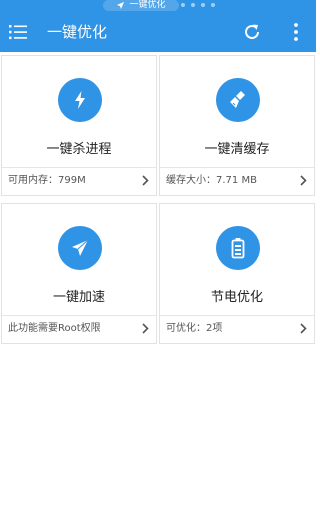 The image size is (320, 516). I want to click on card-info: 可优化：2项, so click(194, 328).